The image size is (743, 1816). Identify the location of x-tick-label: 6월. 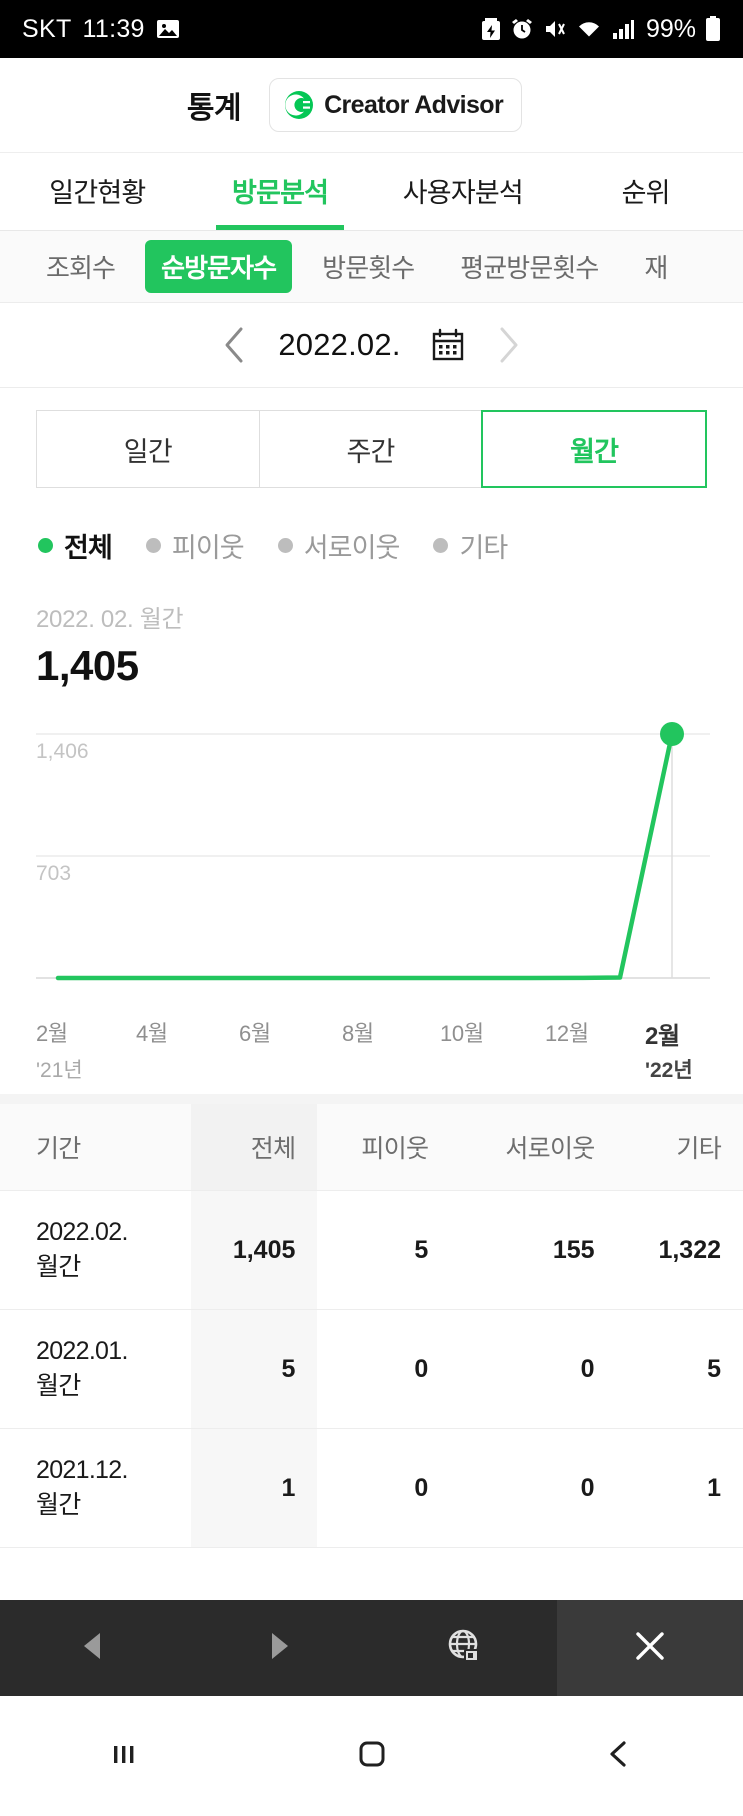
(255, 1033).